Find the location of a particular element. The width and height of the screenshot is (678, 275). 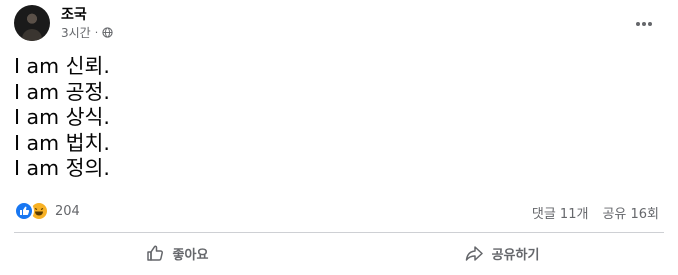

author-name: 조국 is located at coordinates (74, 14).